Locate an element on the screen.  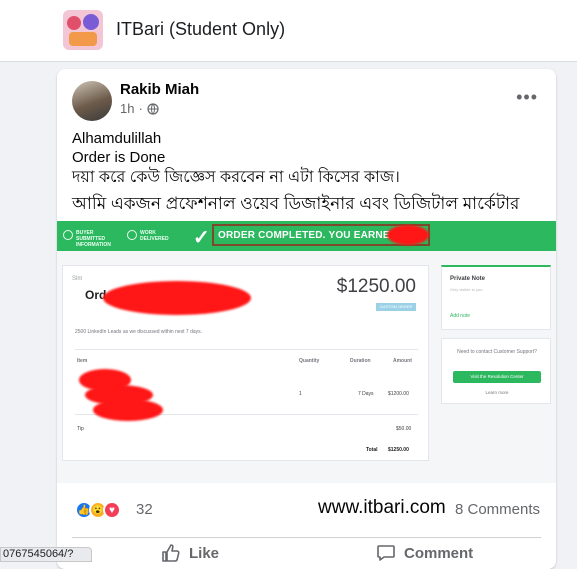
more-options-button: ••• is located at coordinates (527, 97).